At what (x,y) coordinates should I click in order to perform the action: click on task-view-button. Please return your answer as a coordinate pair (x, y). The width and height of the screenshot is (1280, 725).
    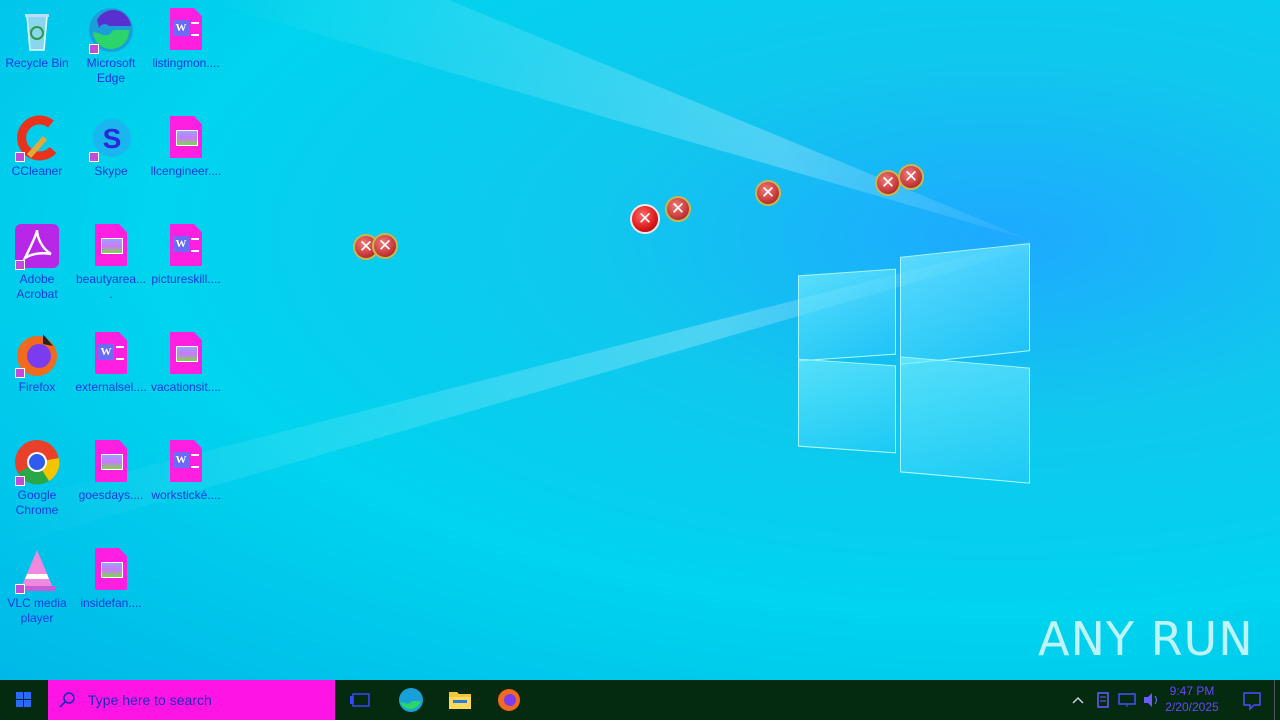
    Looking at the image, I should click on (361, 700).